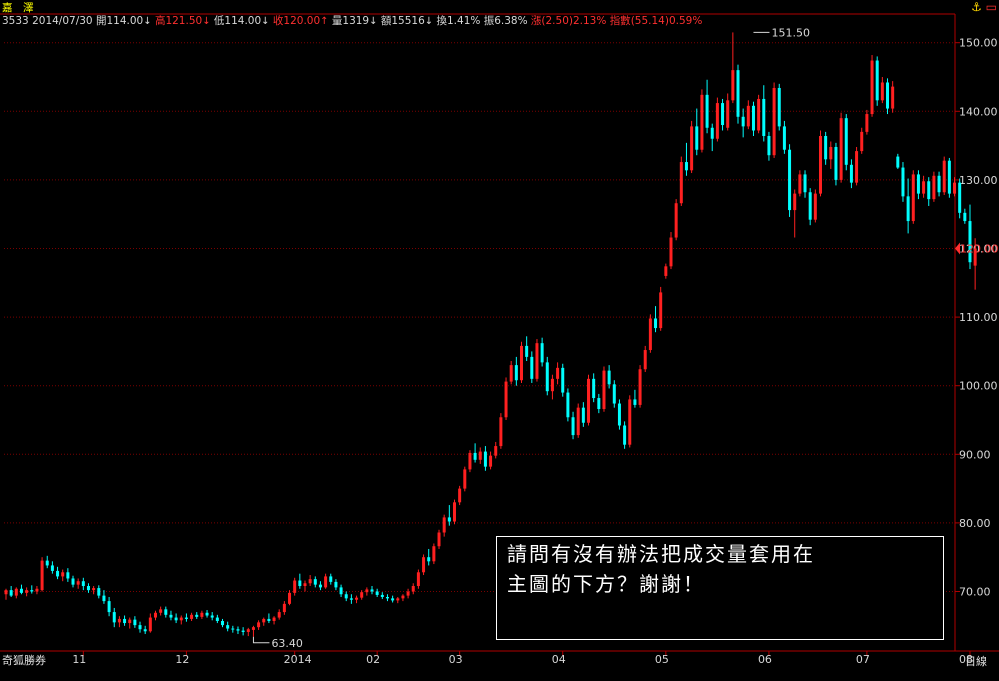 The height and width of the screenshot is (681, 999). I want to click on y-tick-label: 90.00, so click(975, 454).